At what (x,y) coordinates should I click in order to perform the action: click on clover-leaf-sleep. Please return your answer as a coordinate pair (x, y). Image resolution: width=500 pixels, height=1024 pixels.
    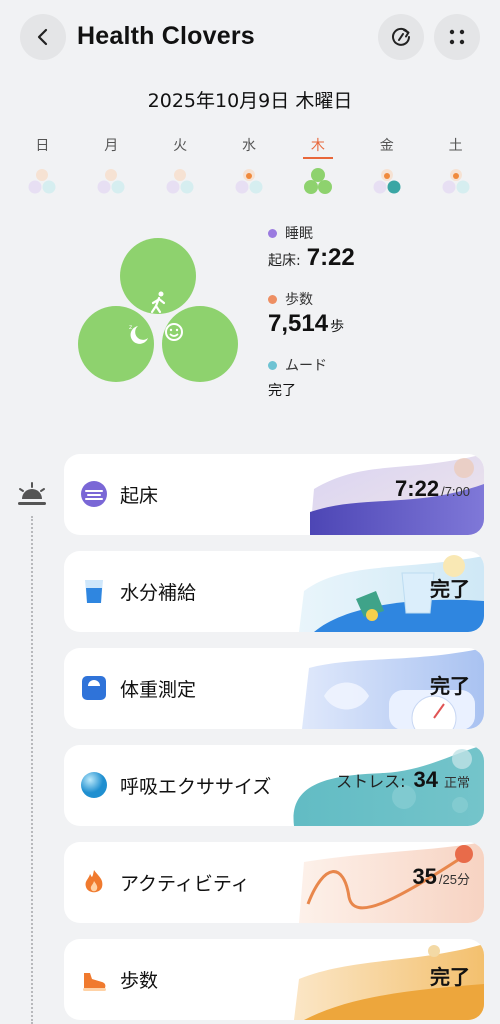
    Looking at the image, I should click on (116, 344).